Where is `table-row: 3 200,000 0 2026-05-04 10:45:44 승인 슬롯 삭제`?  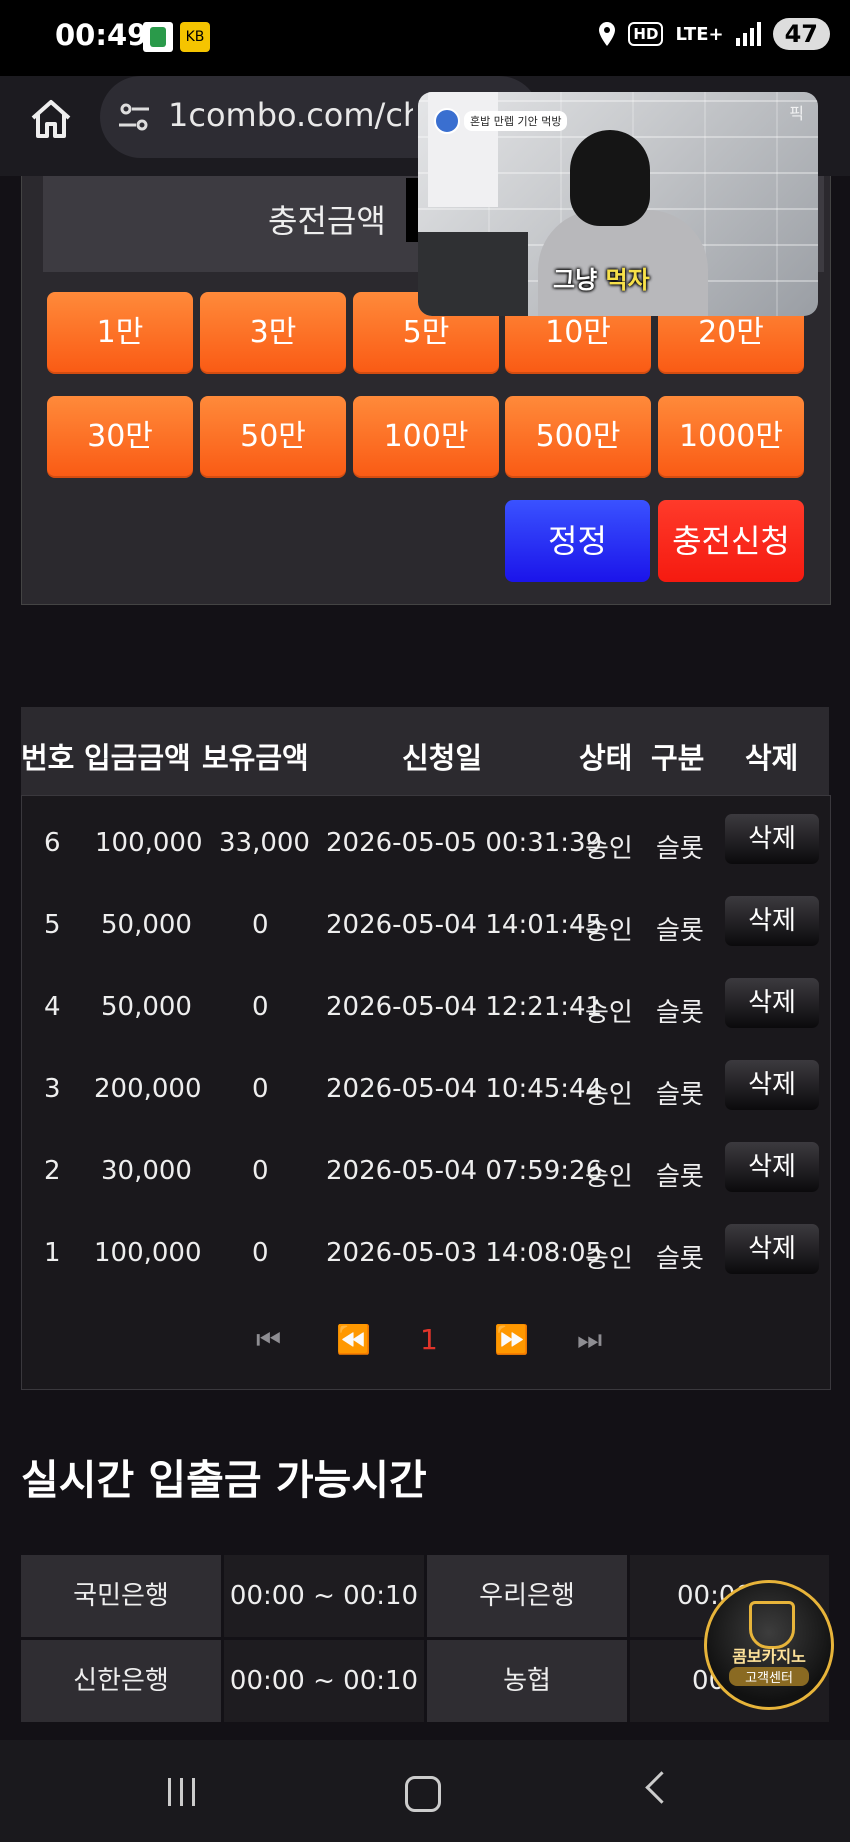
table-row: 3 200,000 0 2026-05-04 10:45:44 승인 슬롯 삭제 is located at coordinates (426, 1093).